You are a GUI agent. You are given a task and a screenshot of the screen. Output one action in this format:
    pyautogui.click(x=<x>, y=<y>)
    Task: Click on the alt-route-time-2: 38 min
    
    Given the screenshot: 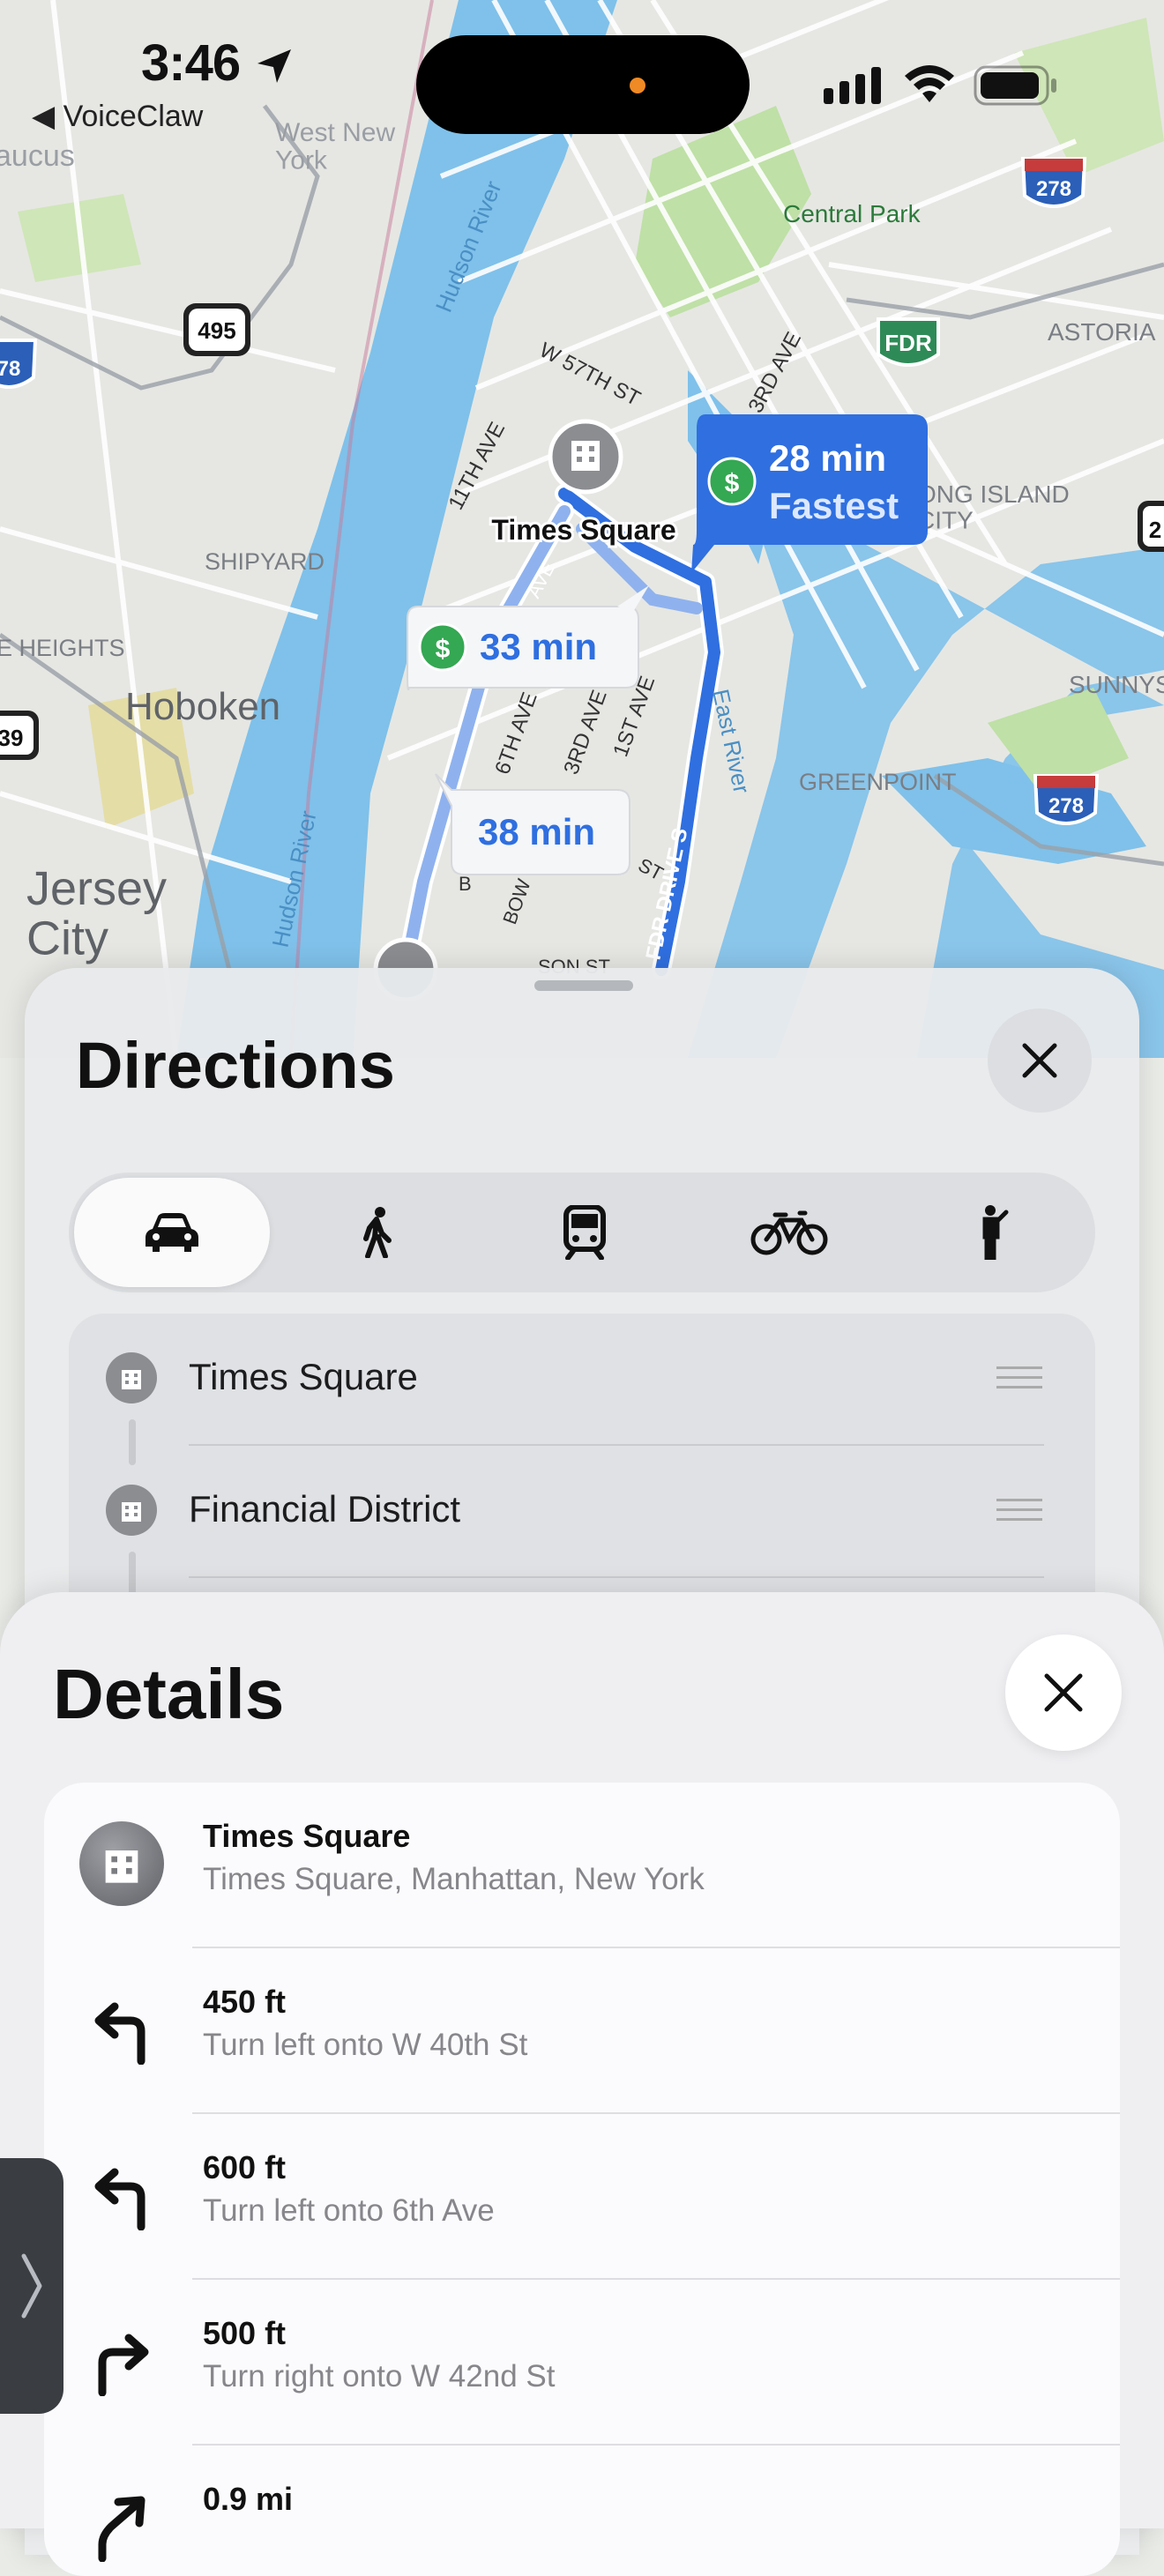 What is the action you would take?
    pyautogui.click(x=536, y=831)
    